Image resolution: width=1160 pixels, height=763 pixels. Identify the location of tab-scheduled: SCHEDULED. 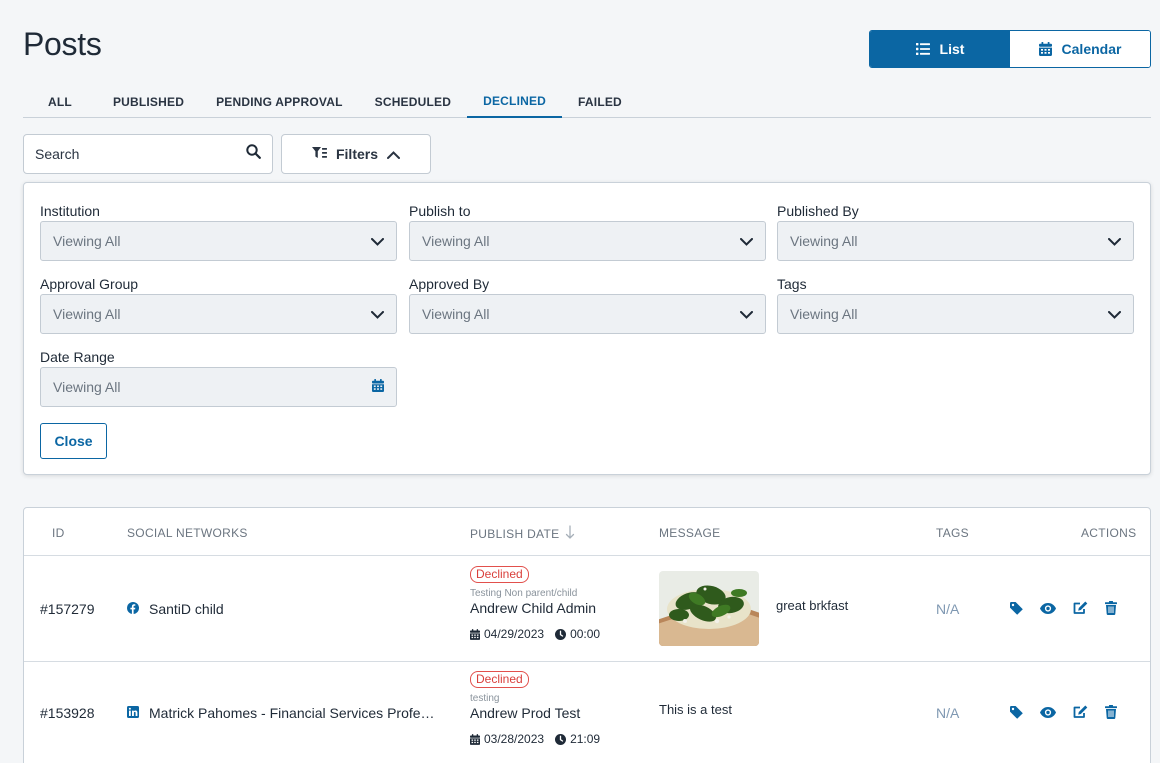
(413, 102).